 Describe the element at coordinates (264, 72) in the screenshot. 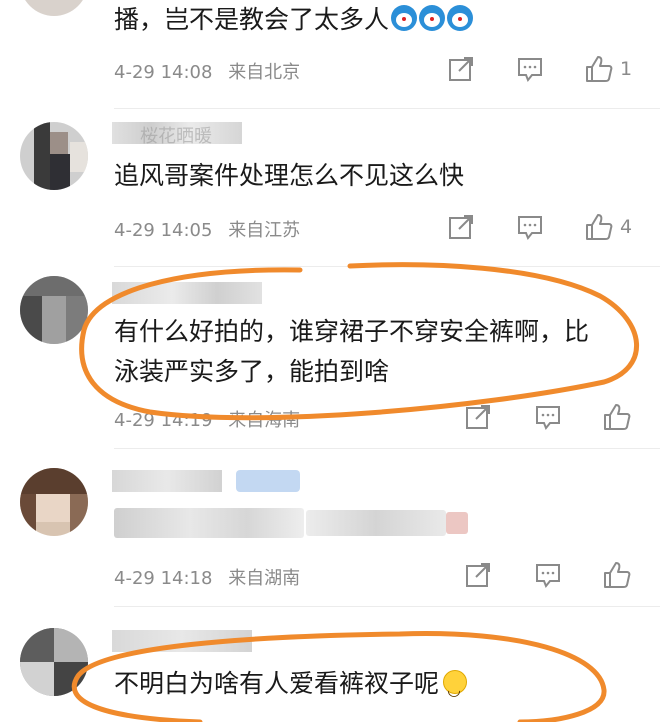

I see `comment-location: 来自北京` at that location.